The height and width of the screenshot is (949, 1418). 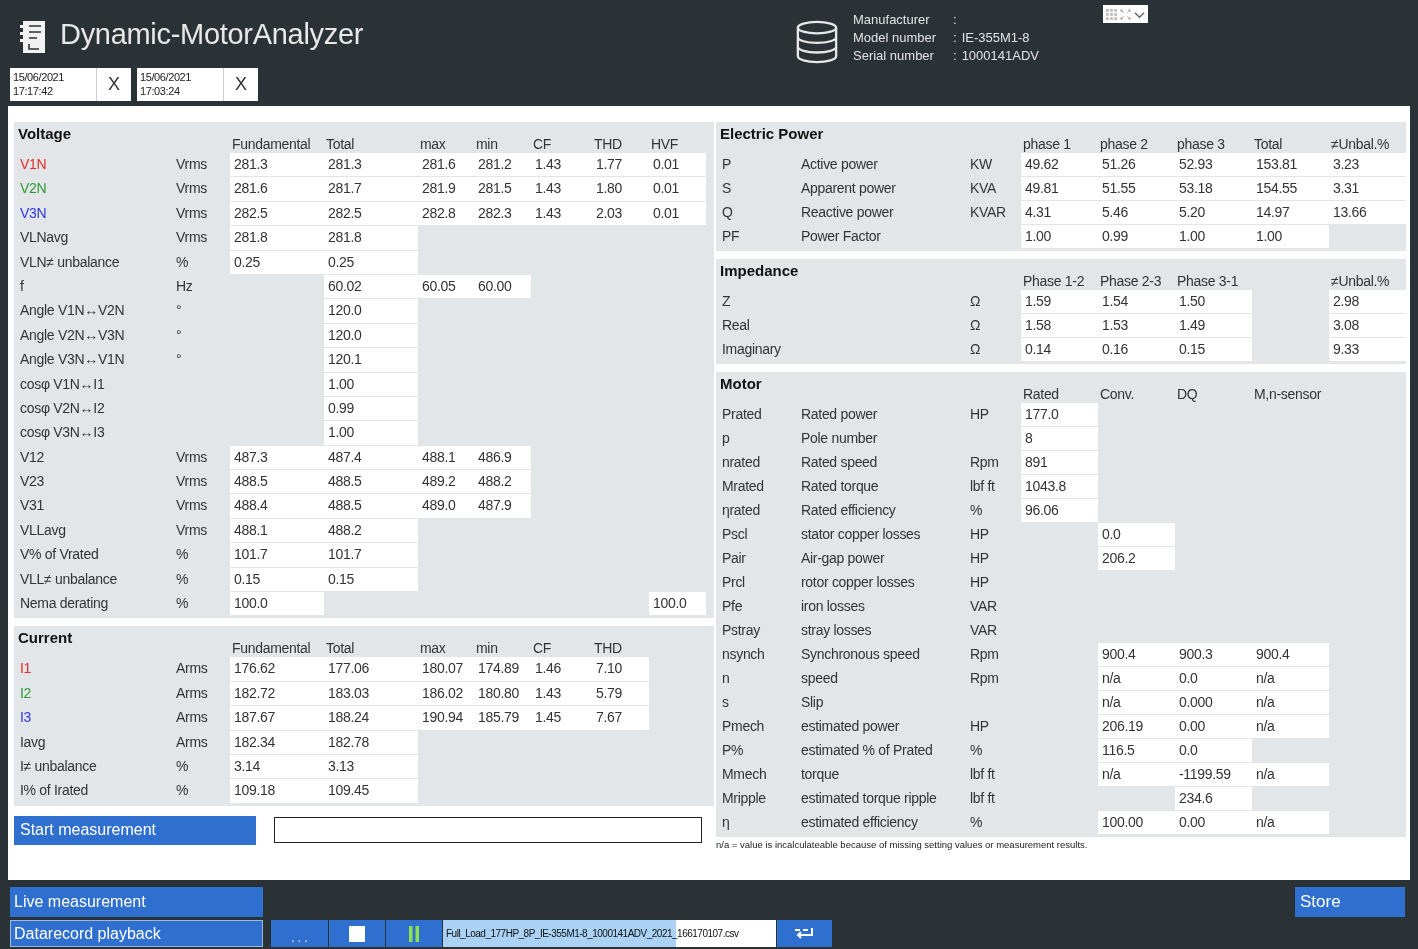 What do you see at coordinates (895, 38) in the screenshot?
I see `device-field-label: Model number` at bounding box center [895, 38].